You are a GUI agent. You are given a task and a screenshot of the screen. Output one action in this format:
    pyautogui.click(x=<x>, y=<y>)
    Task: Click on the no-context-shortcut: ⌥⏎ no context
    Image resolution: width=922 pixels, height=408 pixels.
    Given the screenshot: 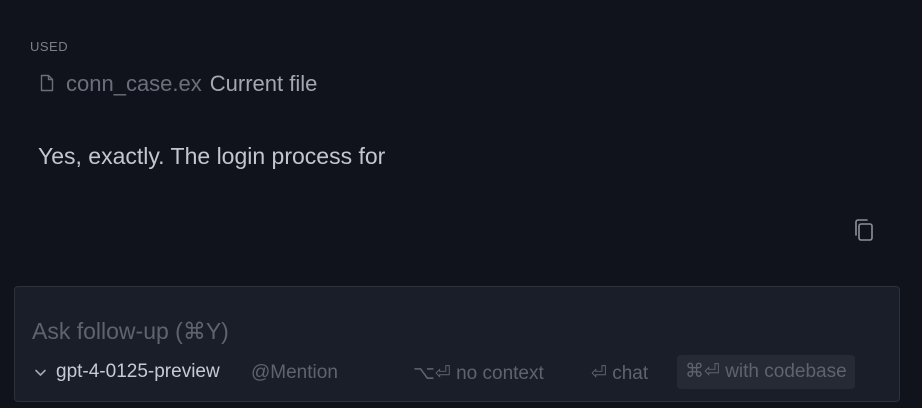 What is the action you would take?
    pyautogui.click(x=478, y=373)
    